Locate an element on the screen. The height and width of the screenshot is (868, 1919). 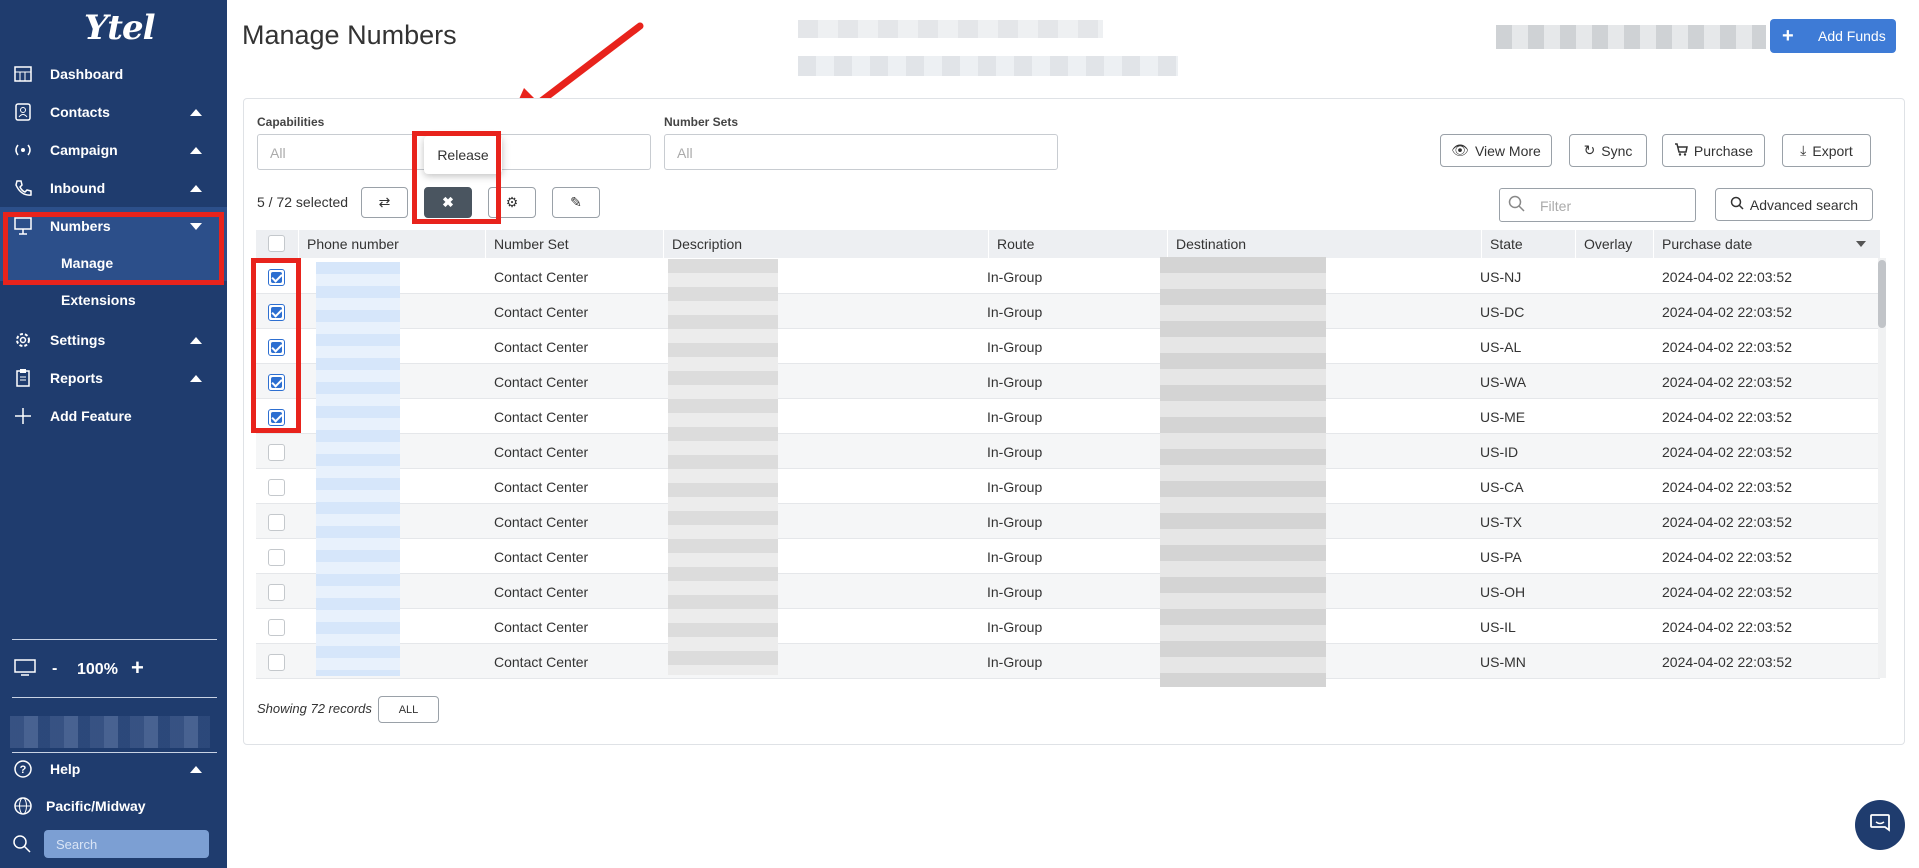
sidebar-item-label: Campaign is located at coordinates (84, 150).